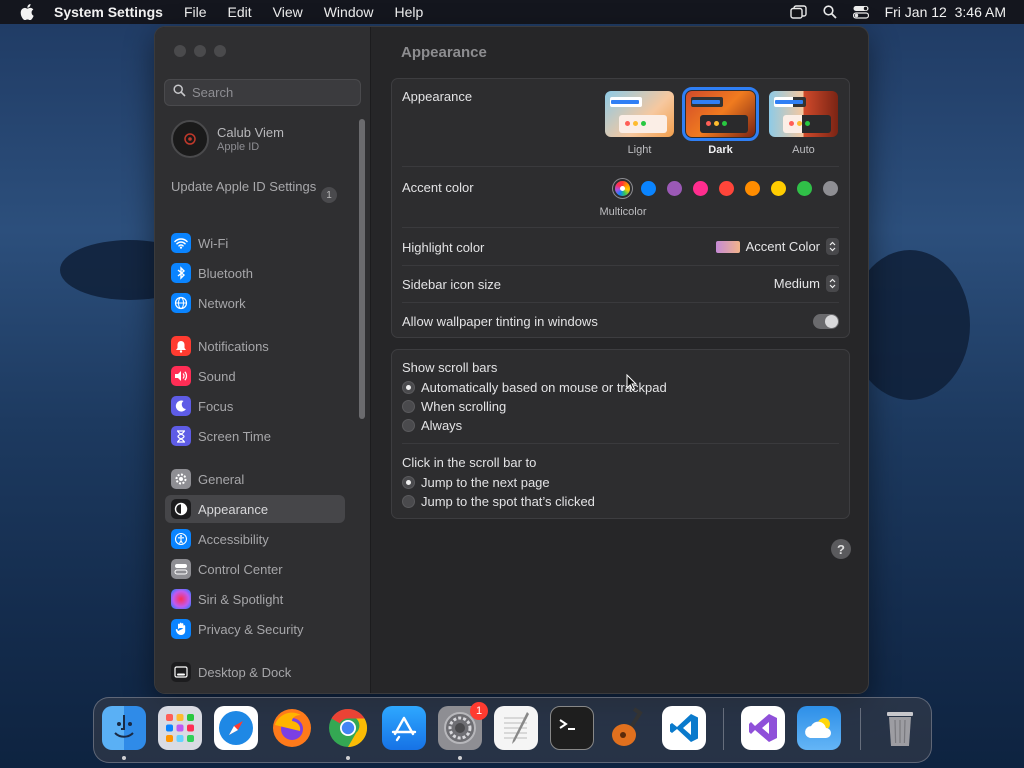 The height and width of the screenshot is (768, 1024). What do you see at coordinates (830, 188) in the screenshot?
I see `accent-swatch-graphite` at bounding box center [830, 188].